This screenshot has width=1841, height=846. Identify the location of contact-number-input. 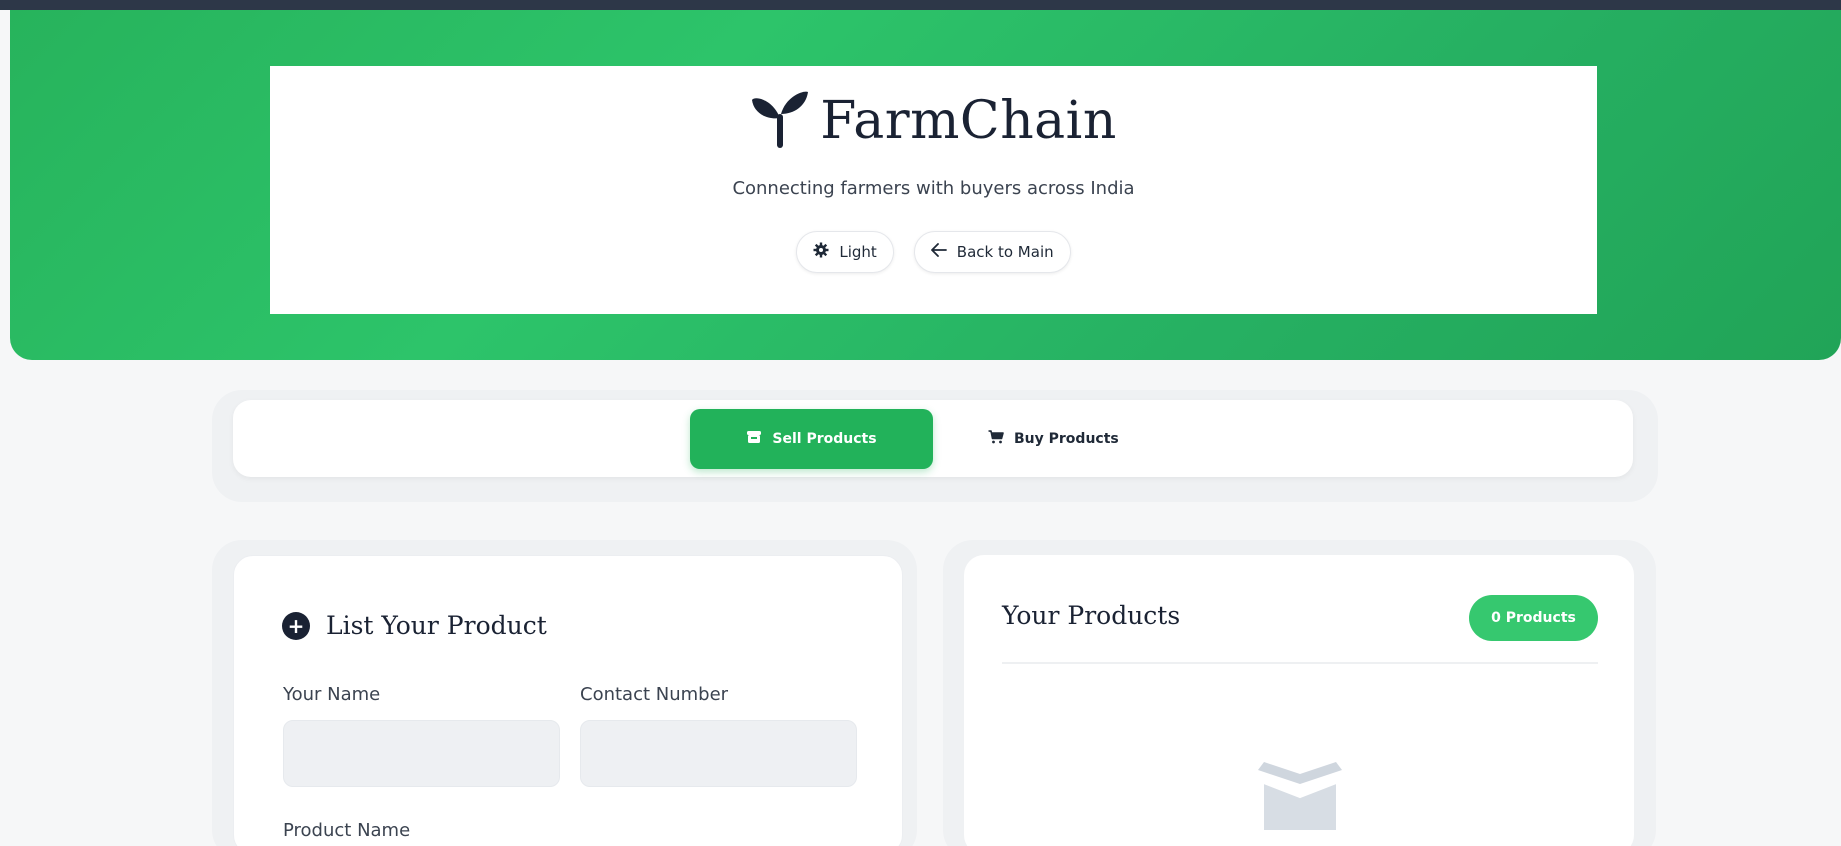
(718, 753).